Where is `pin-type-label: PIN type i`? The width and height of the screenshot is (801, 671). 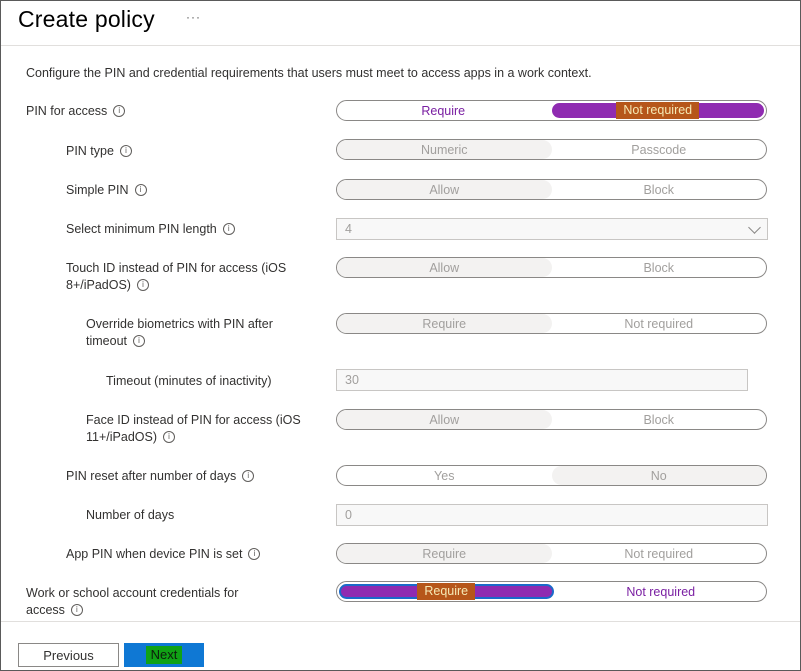 pin-type-label: PIN type i is located at coordinates (99, 151).